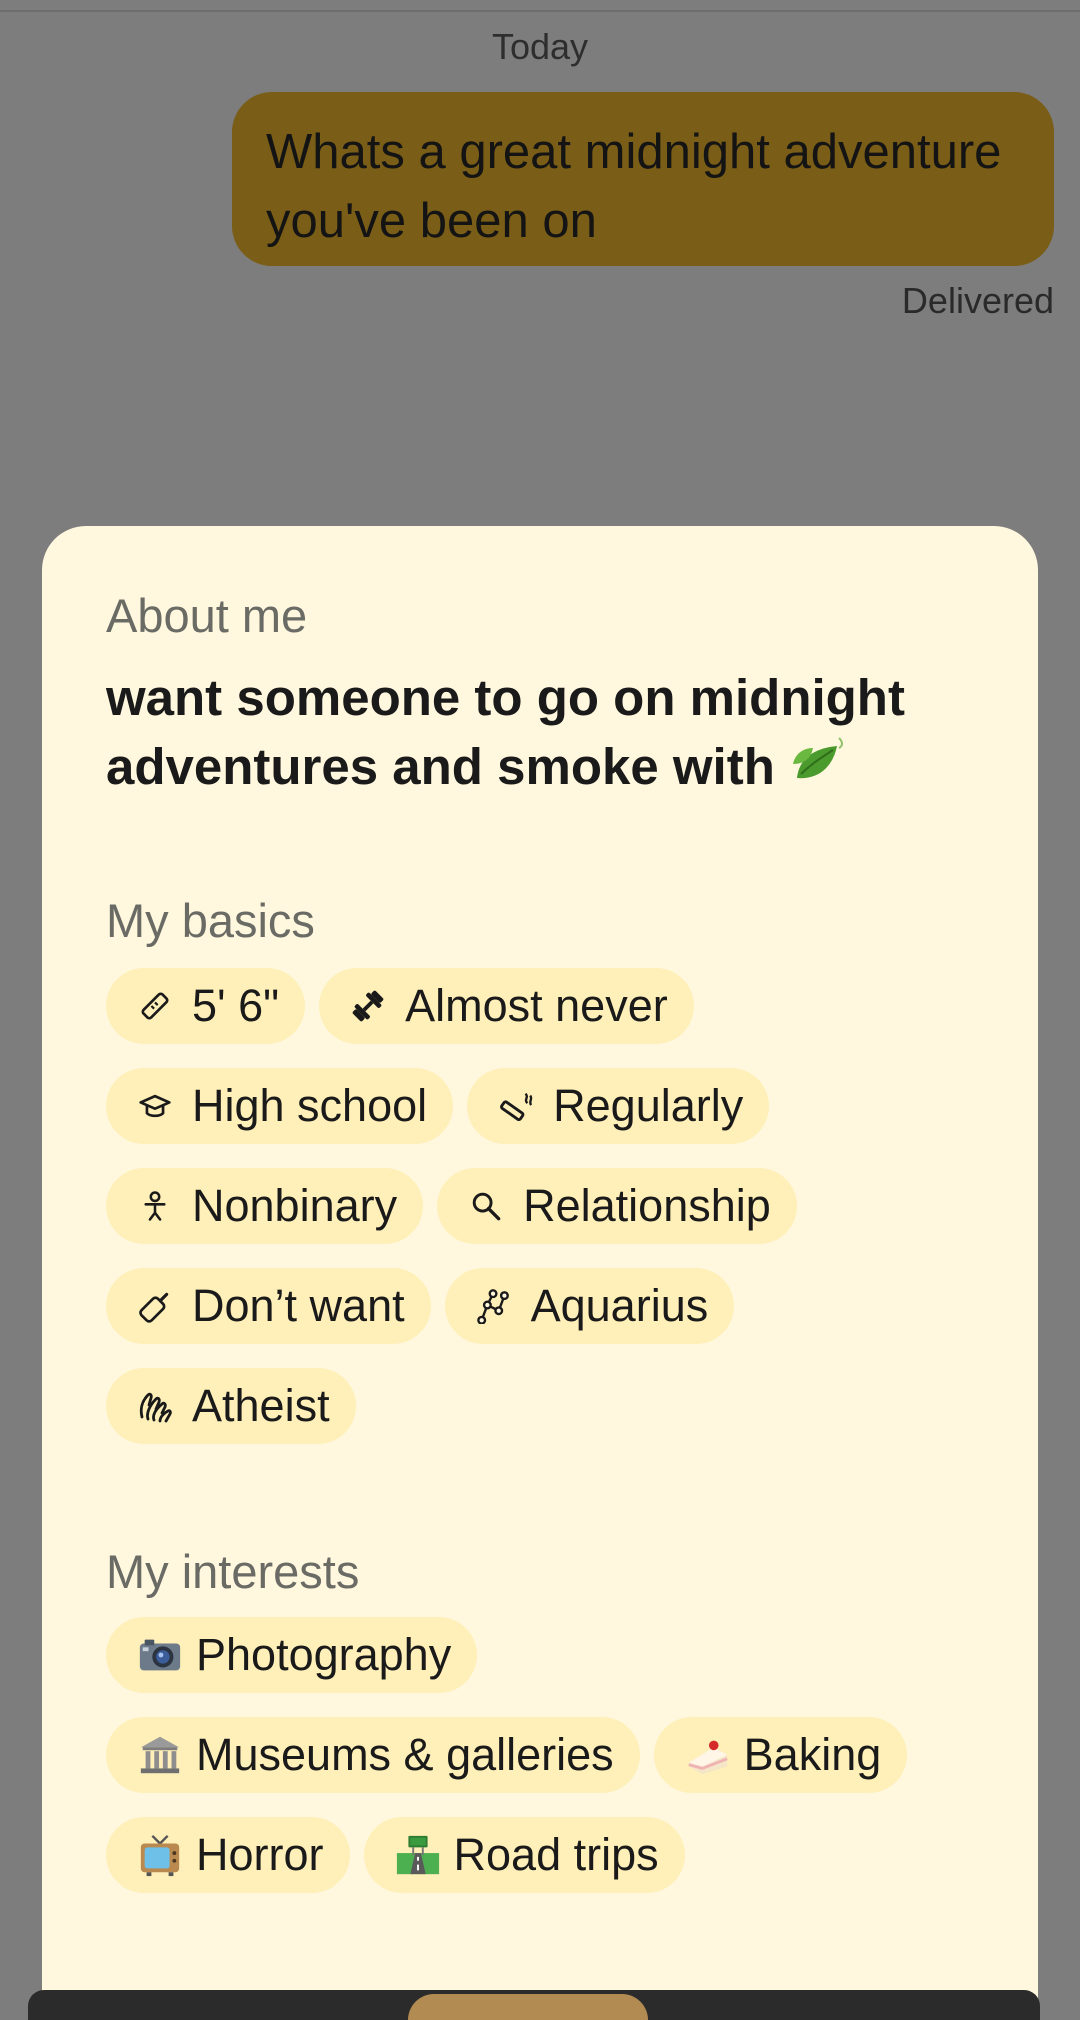 The height and width of the screenshot is (2020, 1080). I want to click on interest-chip-museums: Museums & galleries, so click(373, 1755).